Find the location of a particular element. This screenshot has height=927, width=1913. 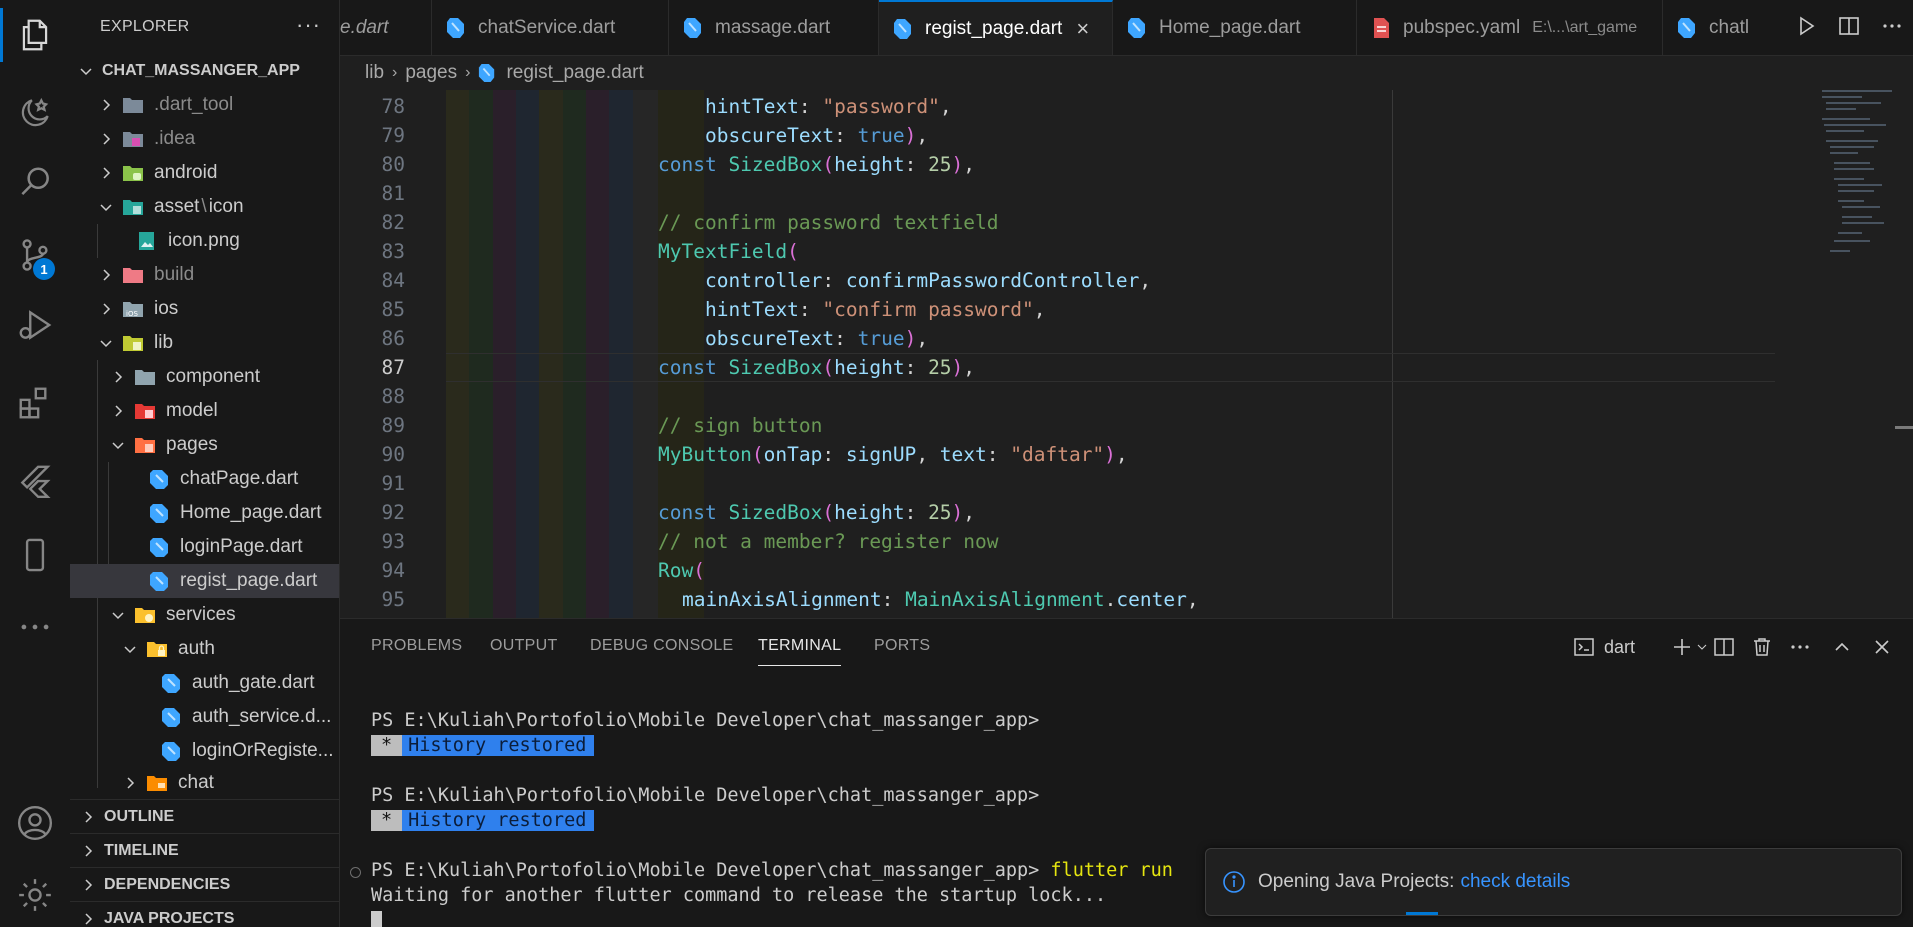

new-terminal-button is located at coordinates (1690, 647).